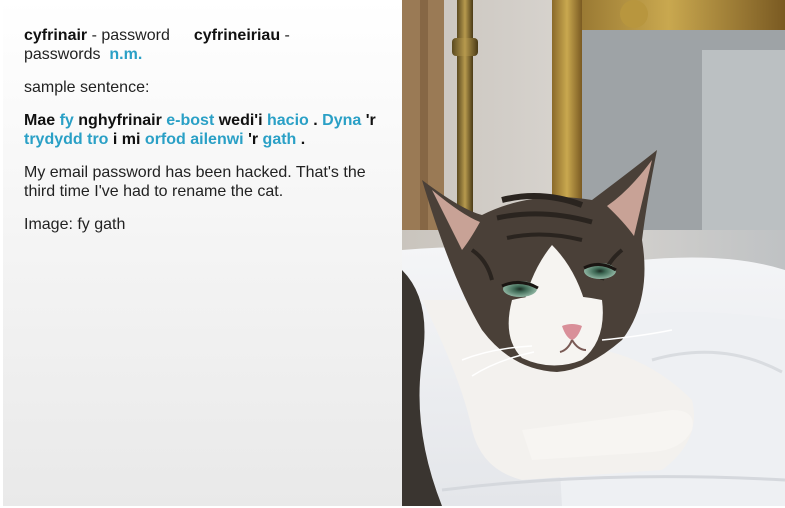  Describe the element at coordinates (56, 35) in the screenshot. I see `vocab-word-singular: cyfrinair` at that location.